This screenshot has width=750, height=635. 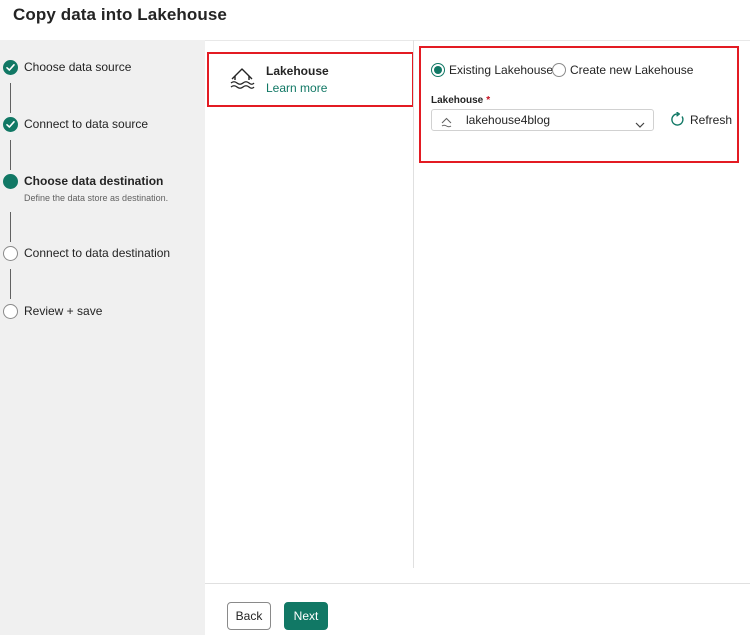 What do you see at coordinates (640, 125) in the screenshot?
I see `chevron-down-icon` at bounding box center [640, 125].